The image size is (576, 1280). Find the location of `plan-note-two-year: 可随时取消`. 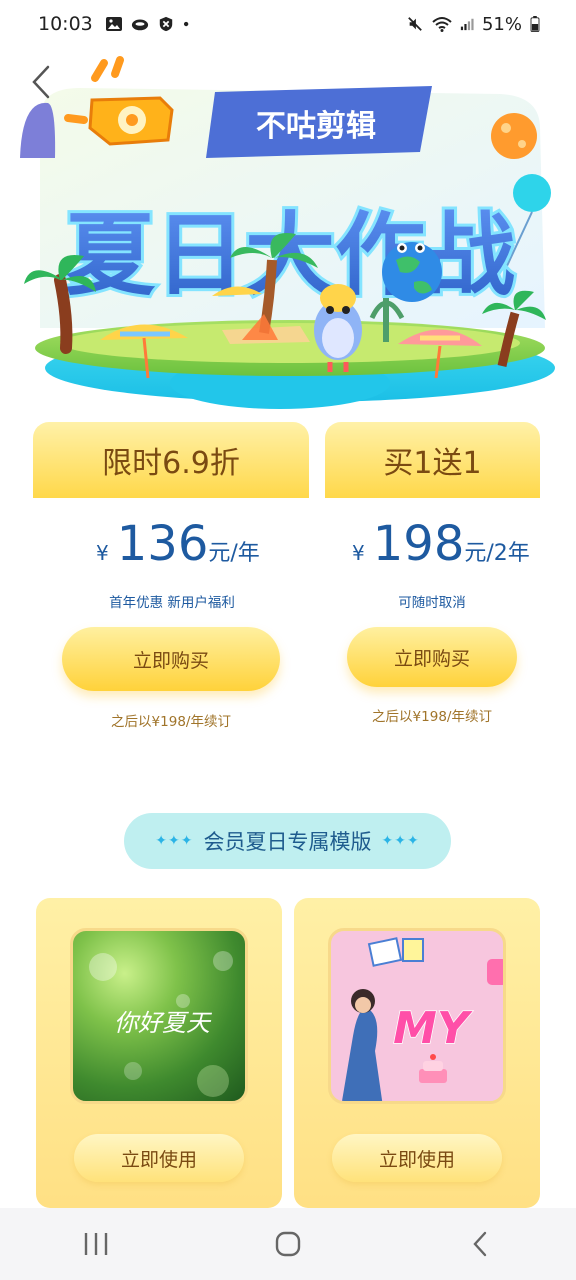

plan-note-two-year: 可随时取消 is located at coordinates (432, 603).